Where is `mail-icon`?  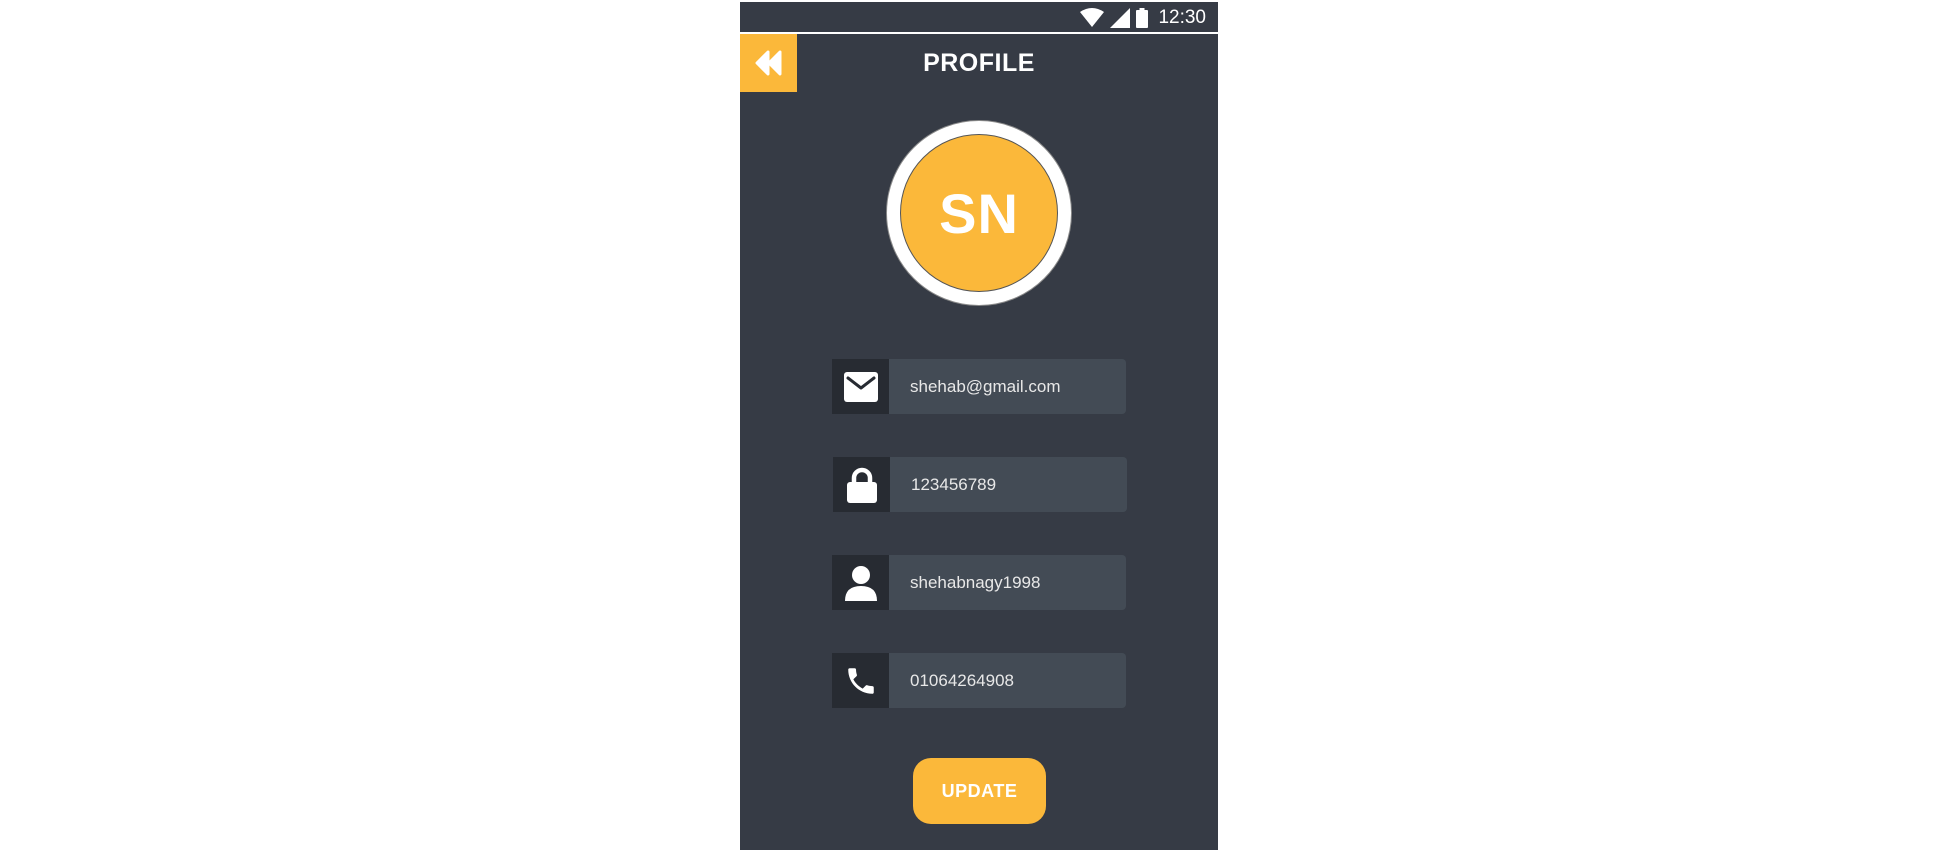 mail-icon is located at coordinates (860, 386).